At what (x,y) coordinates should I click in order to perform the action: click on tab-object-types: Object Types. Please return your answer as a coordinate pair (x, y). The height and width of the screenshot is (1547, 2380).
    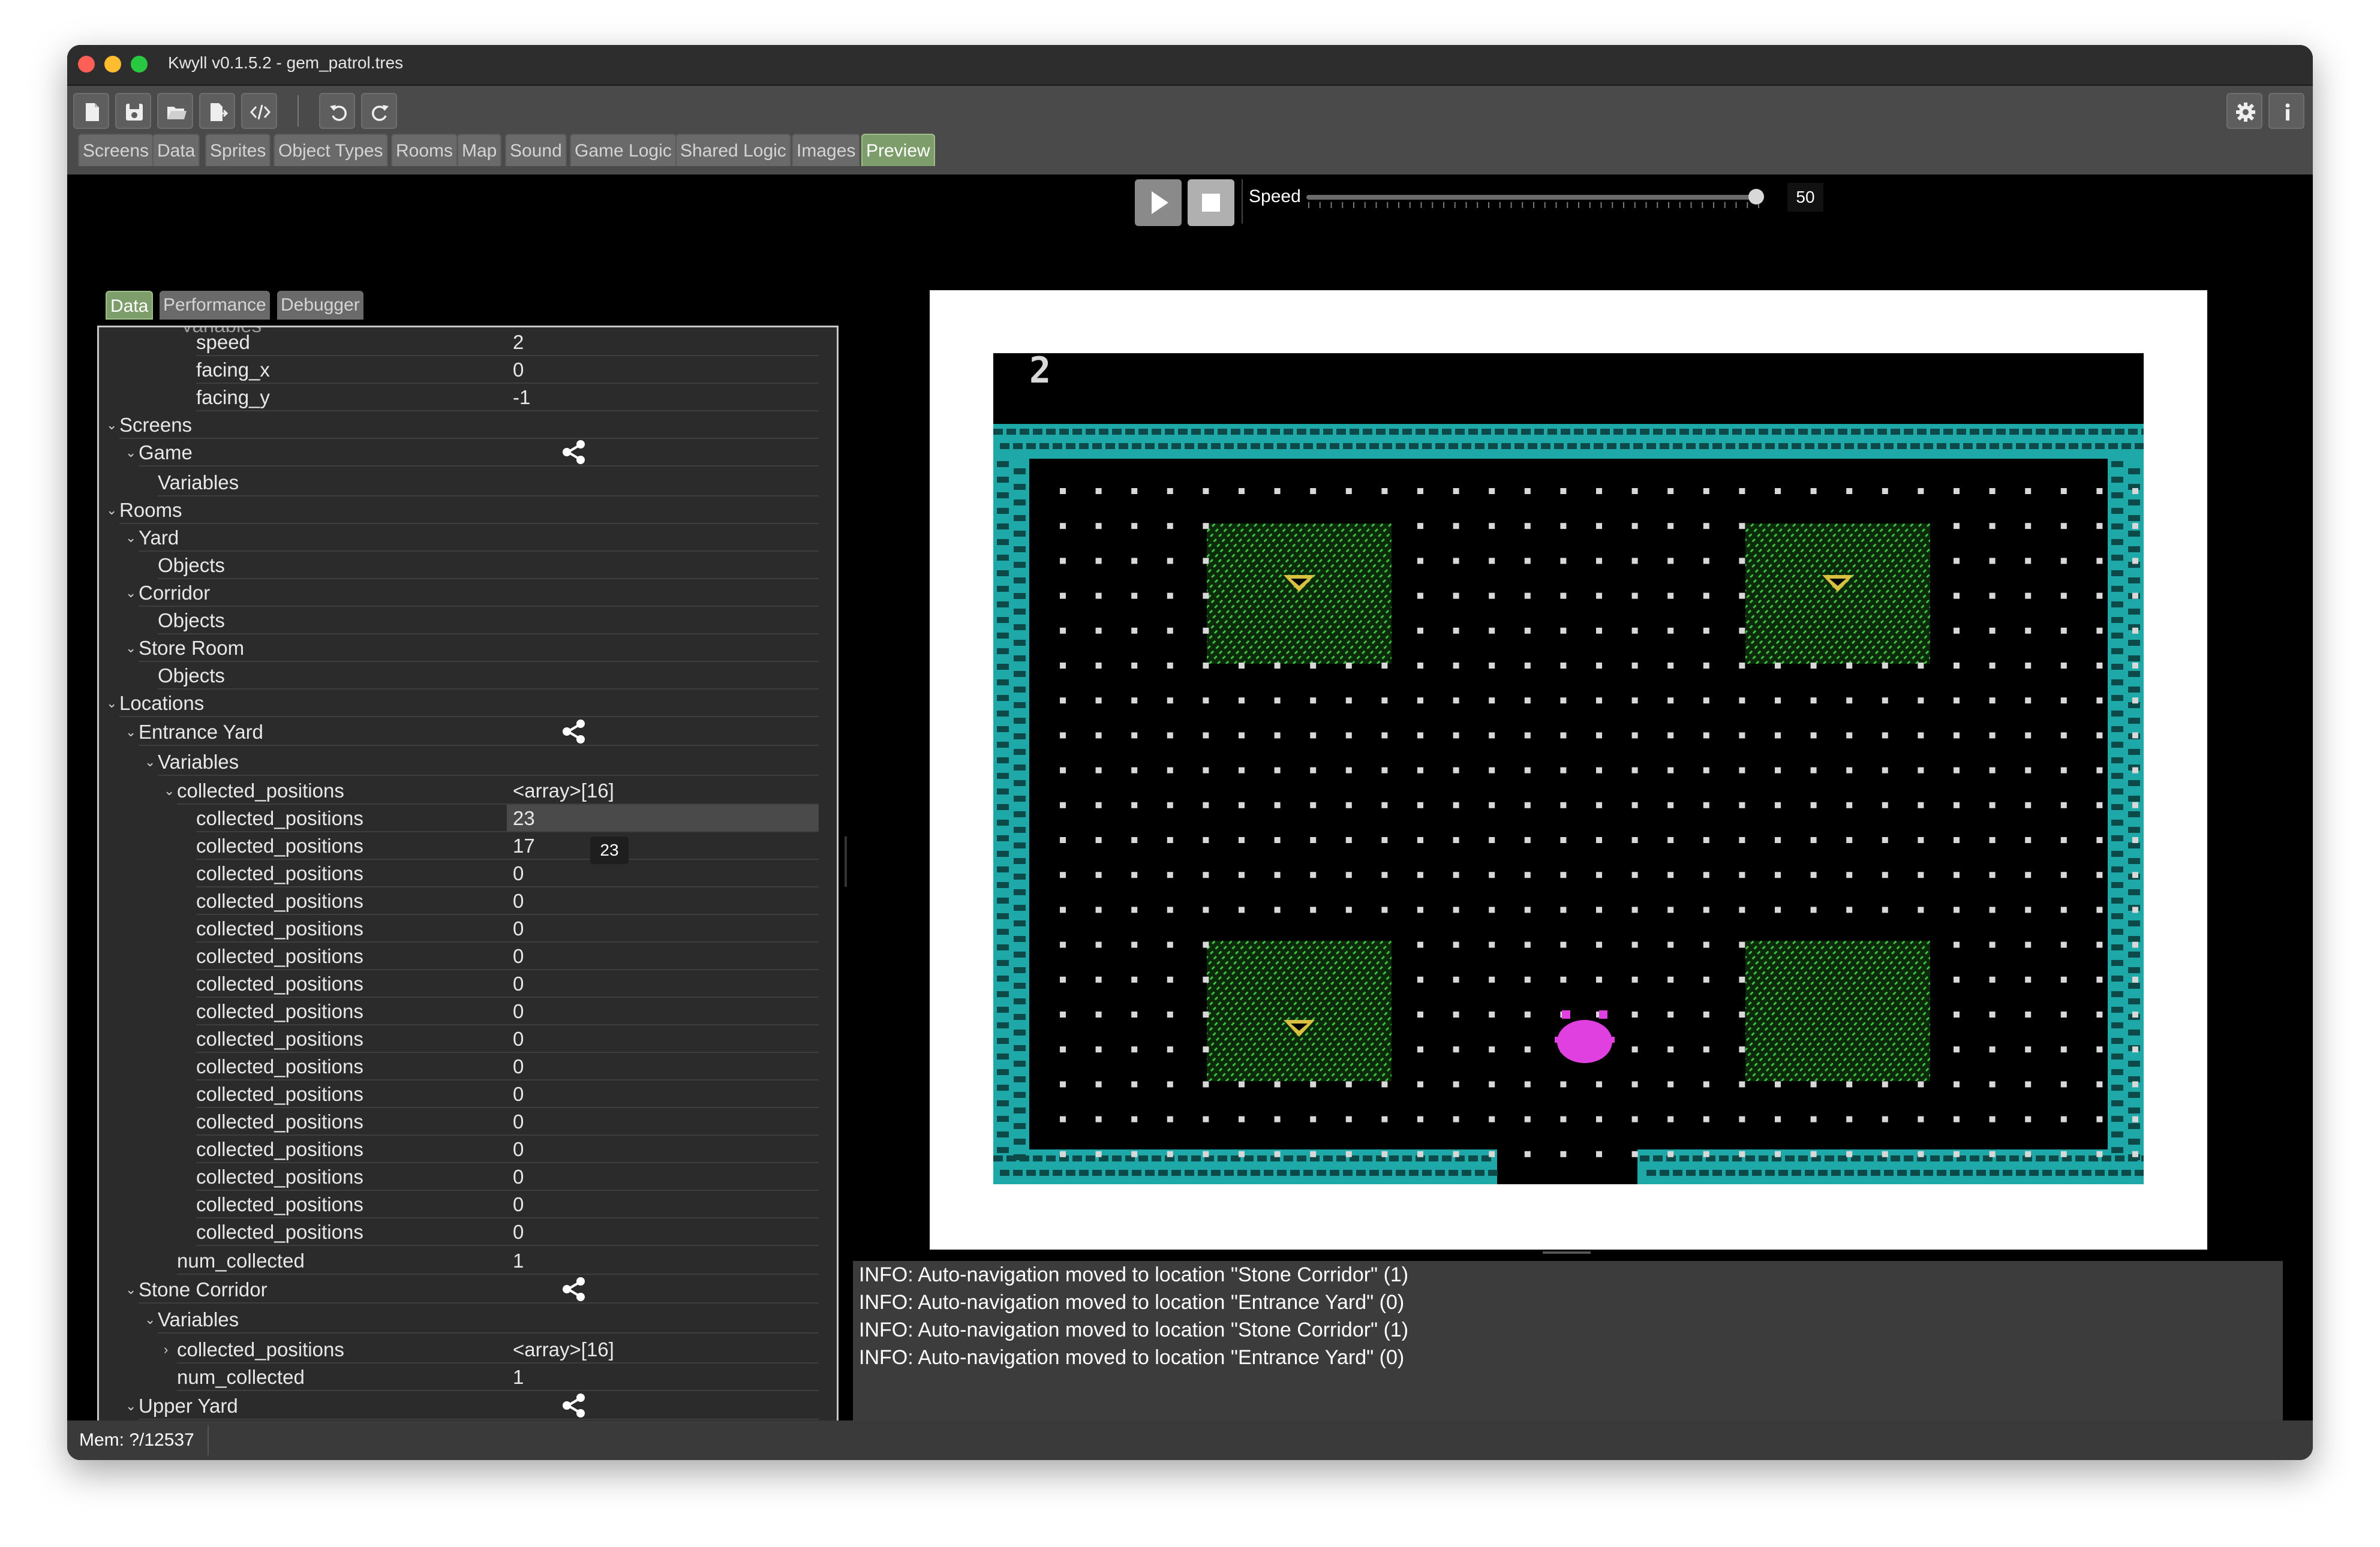
    Looking at the image, I should click on (331, 150).